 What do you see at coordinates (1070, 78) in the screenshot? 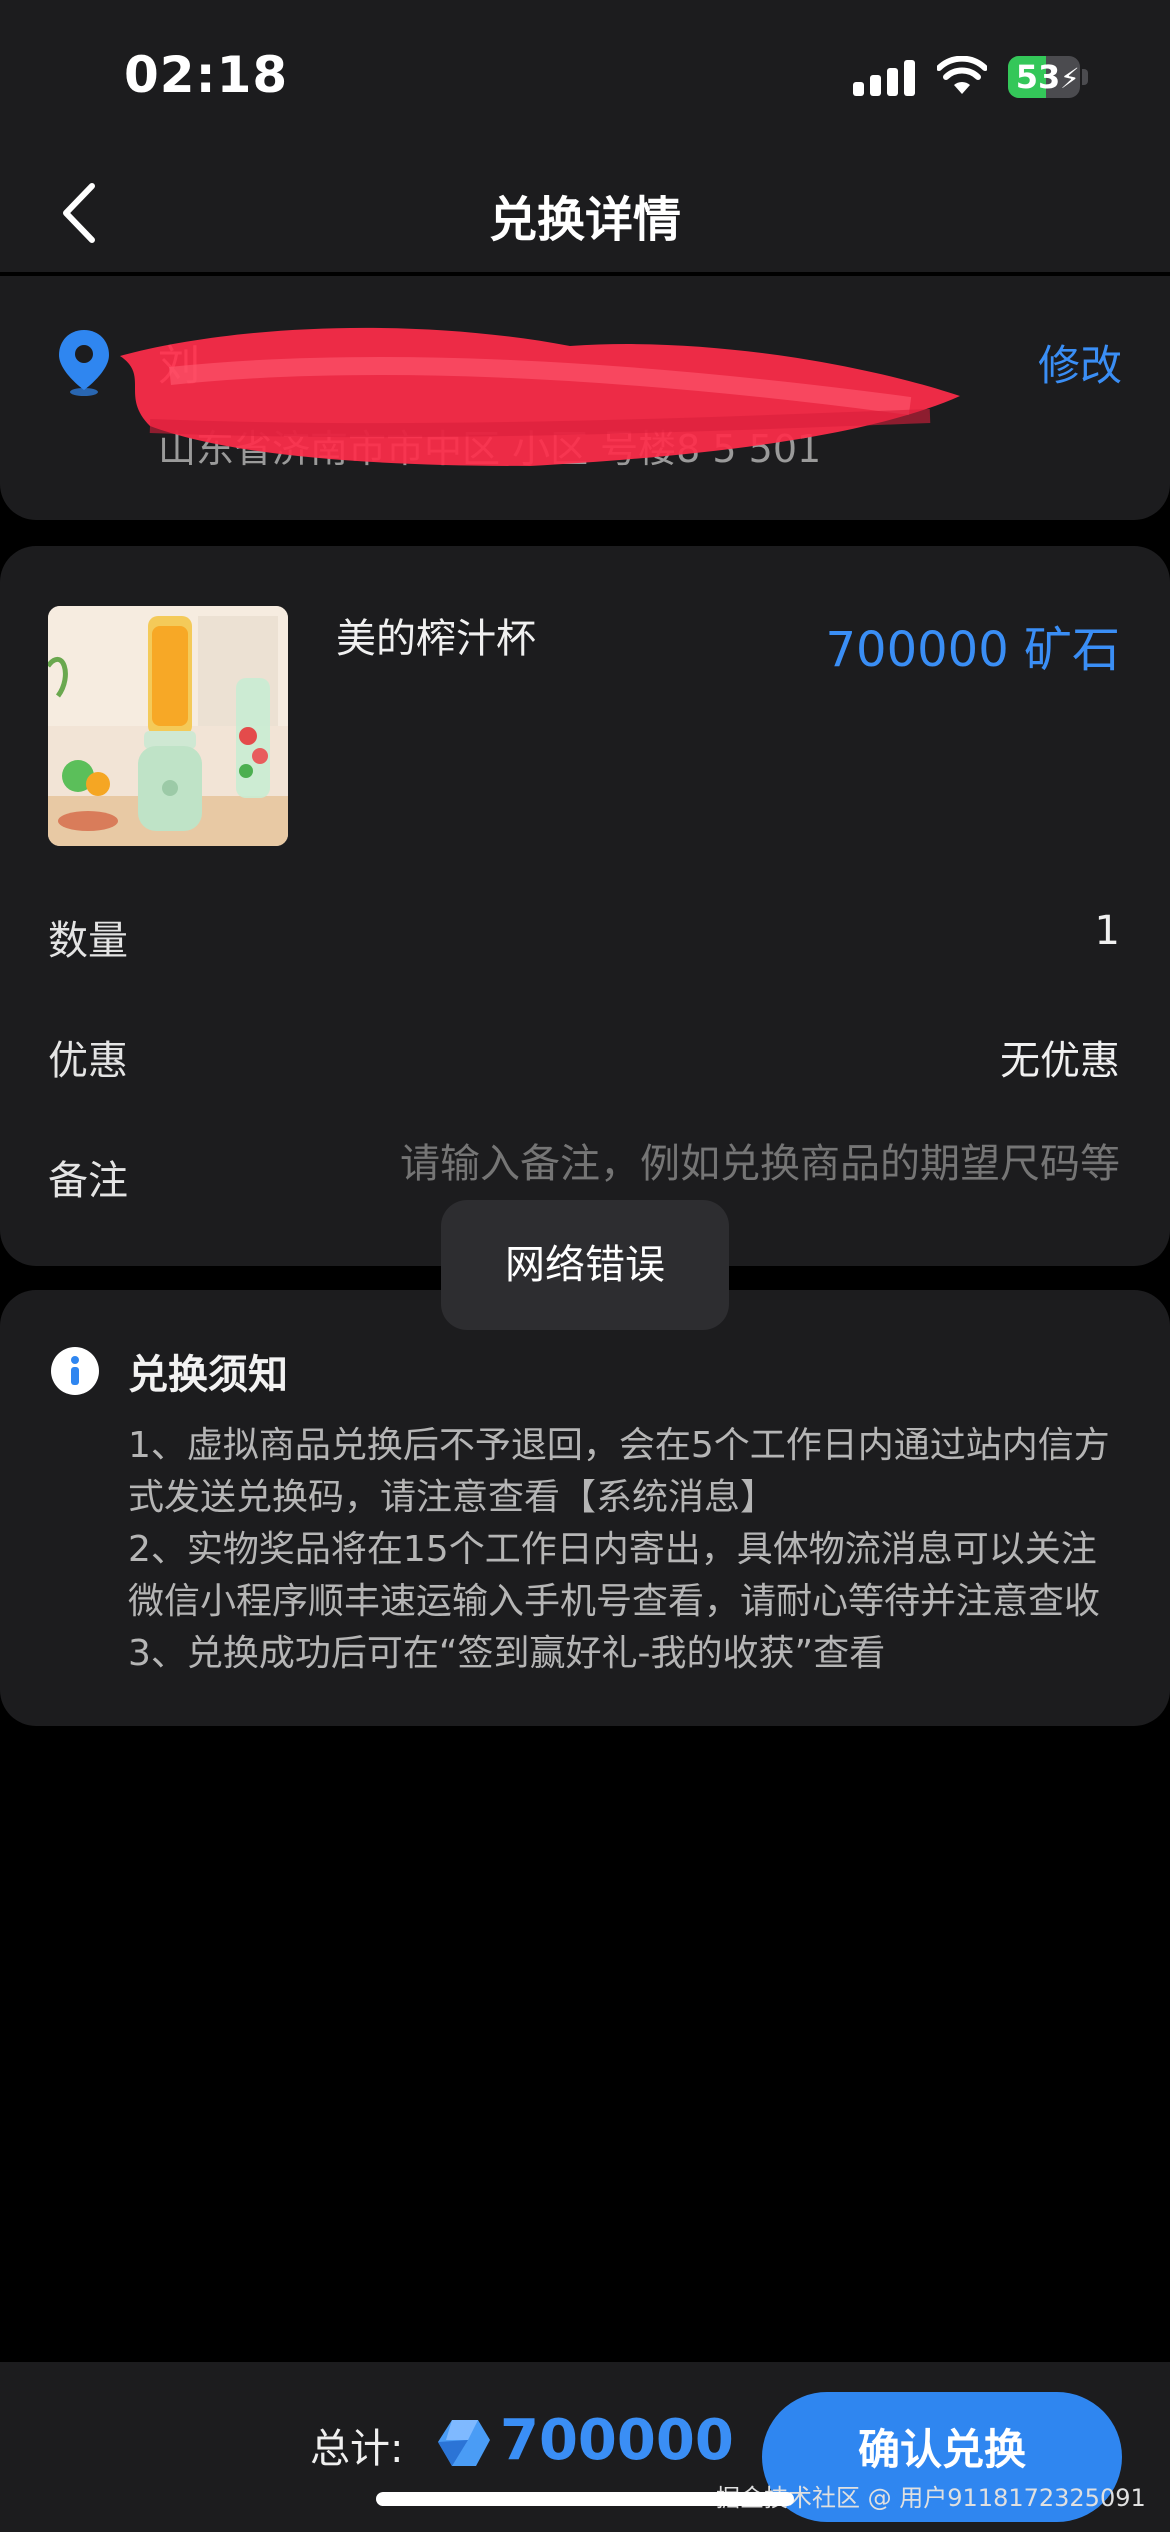
I see `charging-bolt-icon: ⚡` at bounding box center [1070, 78].